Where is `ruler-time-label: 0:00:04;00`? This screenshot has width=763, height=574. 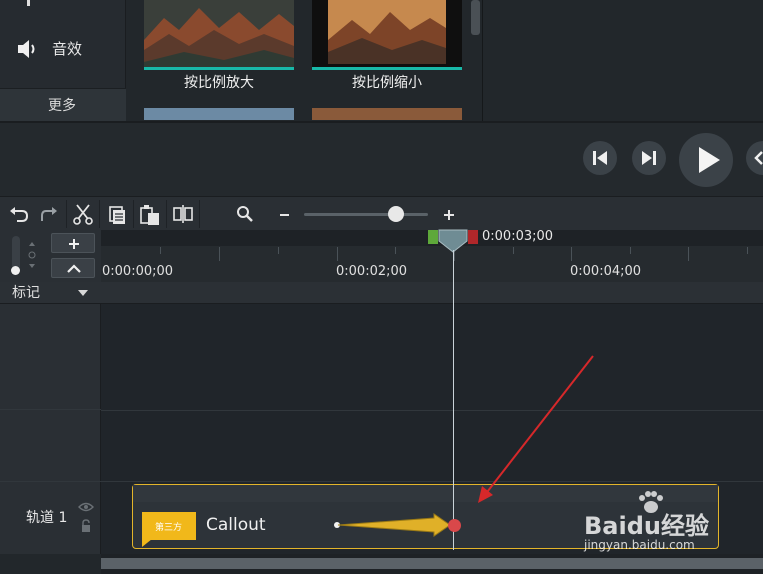
ruler-time-label: 0:00:04;00 is located at coordinates (606, 271).